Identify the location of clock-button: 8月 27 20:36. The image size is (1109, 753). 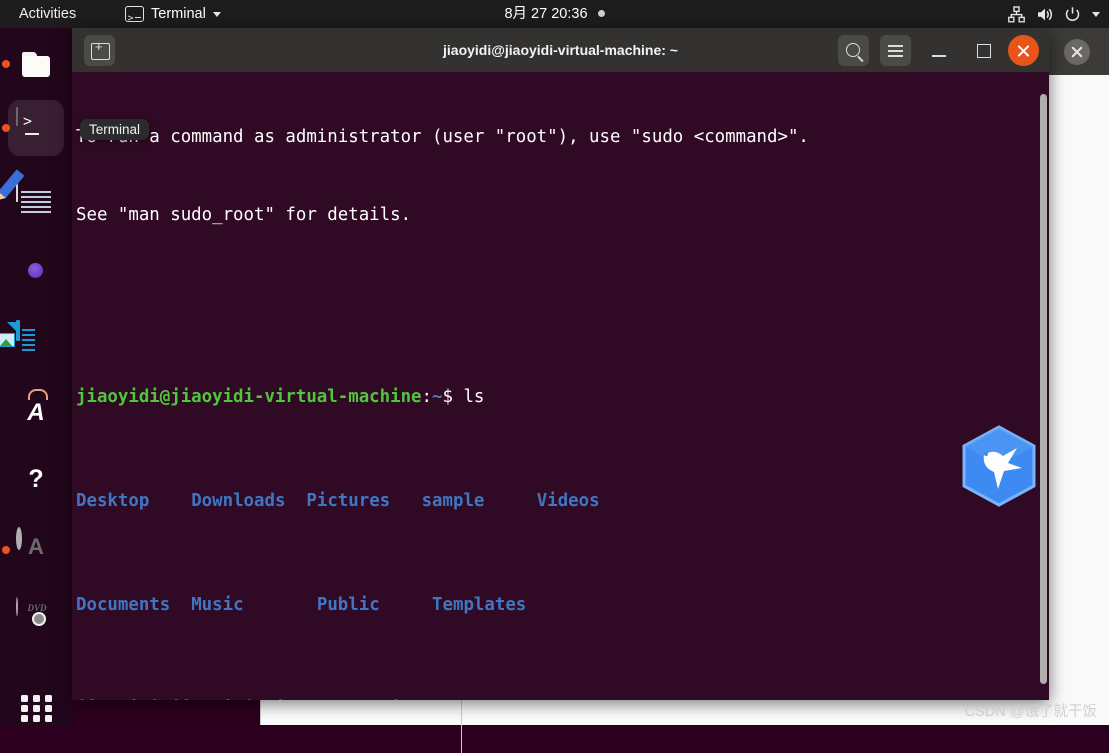
(554, 14).